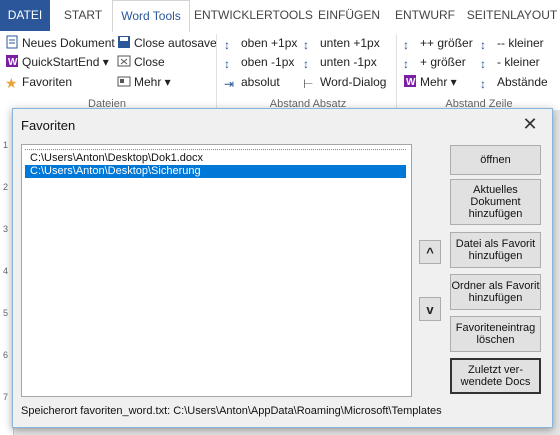 The image size is (560, 435). I want to click on favoriten-button: ★ Favoriten, so click(38, 82).